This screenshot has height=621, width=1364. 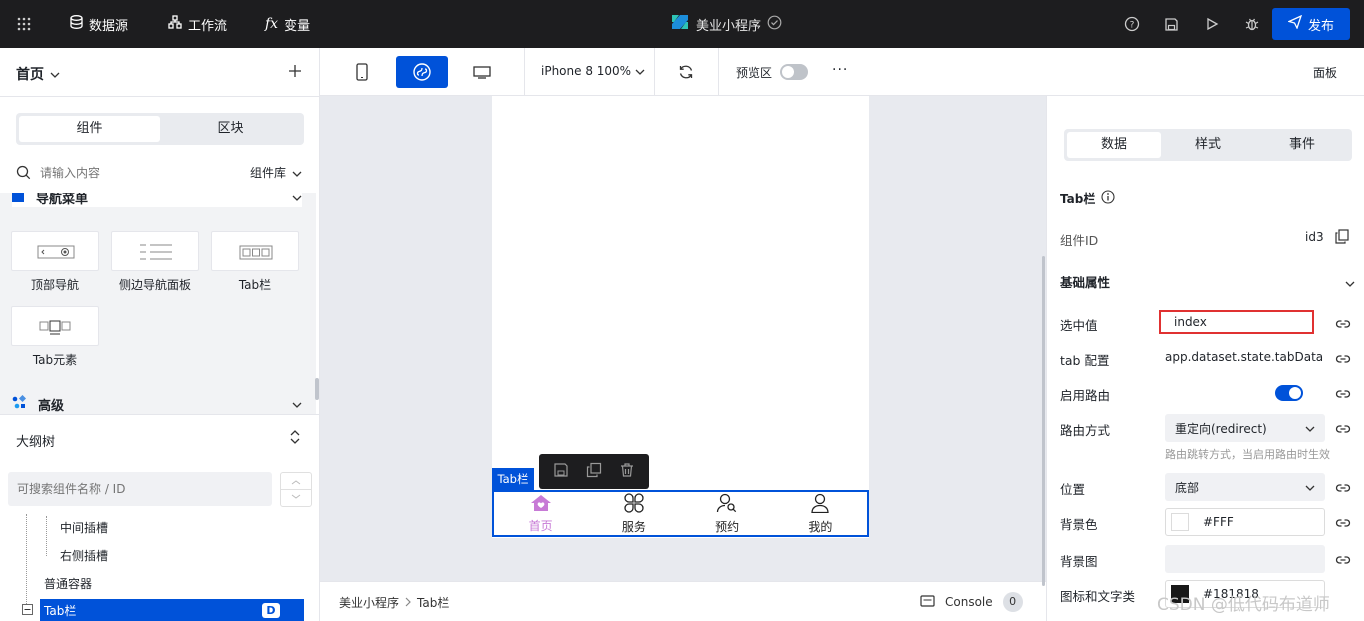 What do you see at coordinates (295, 73) in the screenshot?
I see `add-page-icon` at bounding box center [295, 73].